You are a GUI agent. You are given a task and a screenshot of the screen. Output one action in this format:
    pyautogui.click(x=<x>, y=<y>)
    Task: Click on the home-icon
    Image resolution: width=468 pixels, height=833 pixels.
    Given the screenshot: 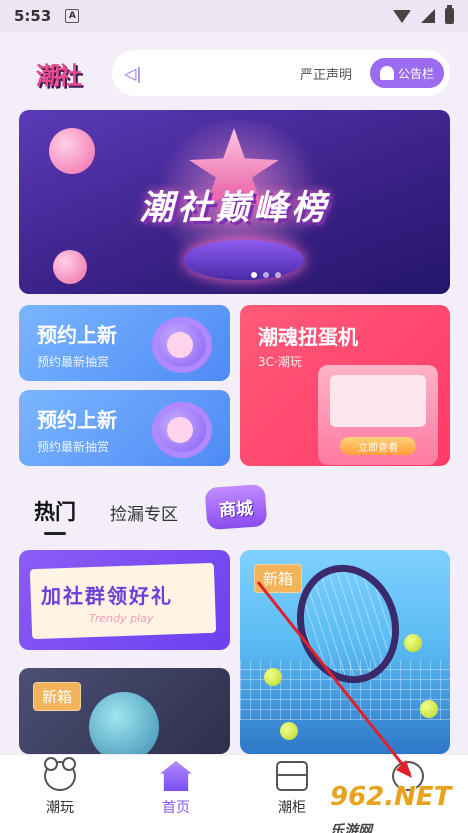 What is the action you would take?
    pyautogui.click(x=176, y=776)
    